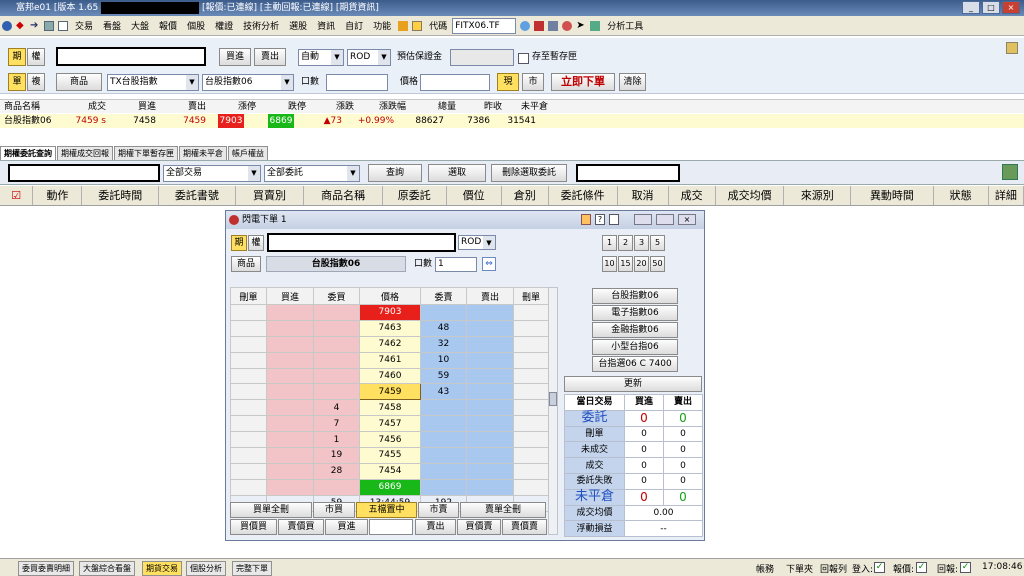 The width and height of the screenshot is (1024, 576). I want to click on product-shortcut-button: 台股指數06, so click(635, 296).